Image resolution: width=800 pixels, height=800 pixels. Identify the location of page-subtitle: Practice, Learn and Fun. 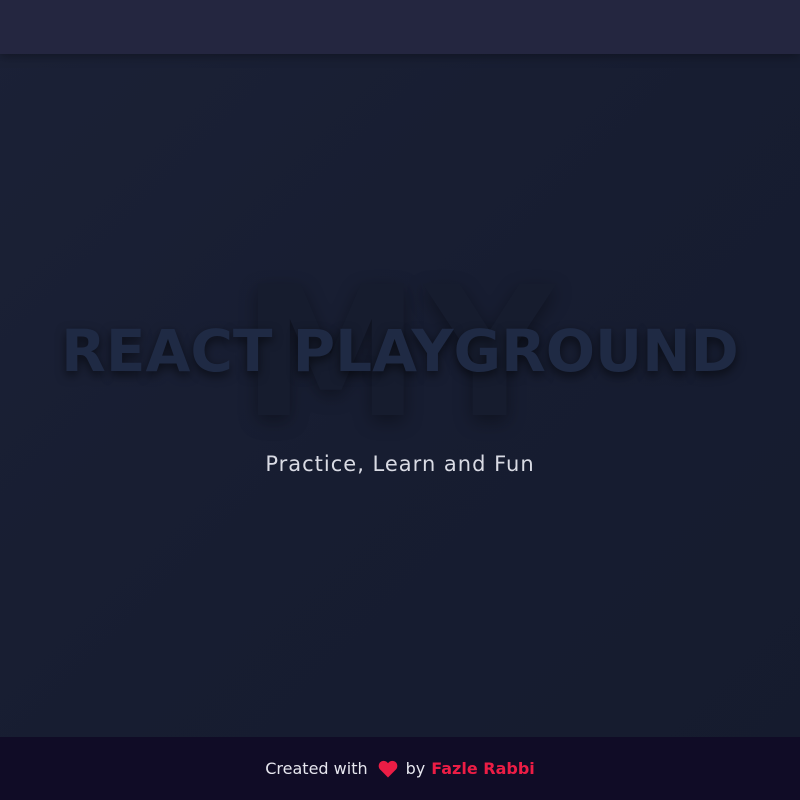
(400, 464).